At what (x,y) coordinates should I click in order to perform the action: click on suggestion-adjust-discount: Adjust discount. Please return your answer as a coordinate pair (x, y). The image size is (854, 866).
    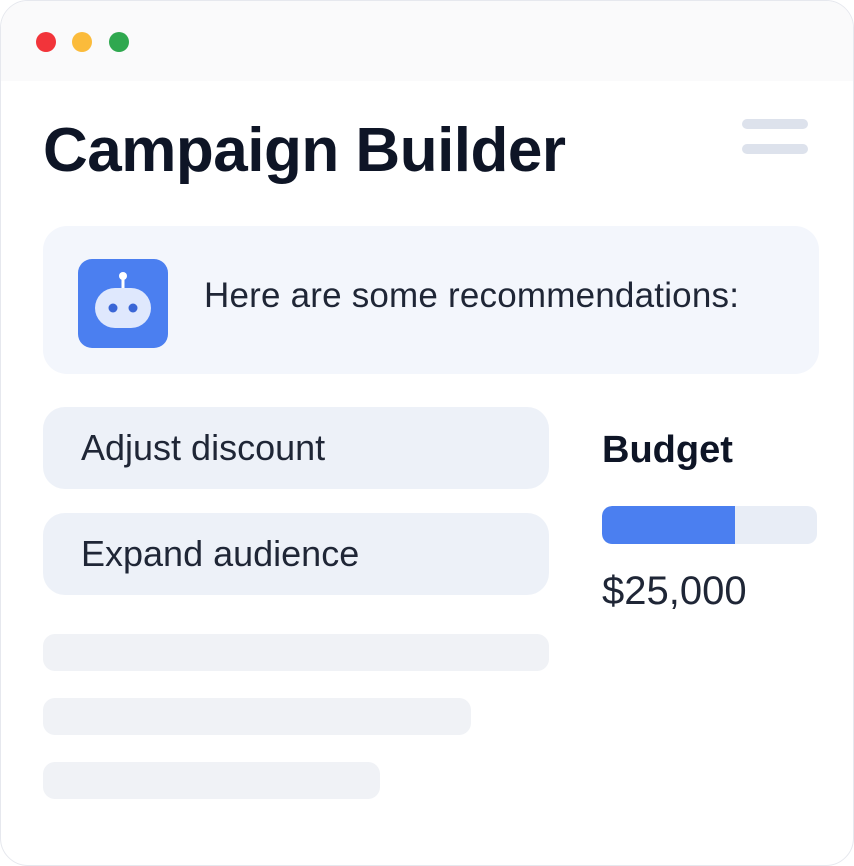
    Looking at the image, I should click on (296, 448).